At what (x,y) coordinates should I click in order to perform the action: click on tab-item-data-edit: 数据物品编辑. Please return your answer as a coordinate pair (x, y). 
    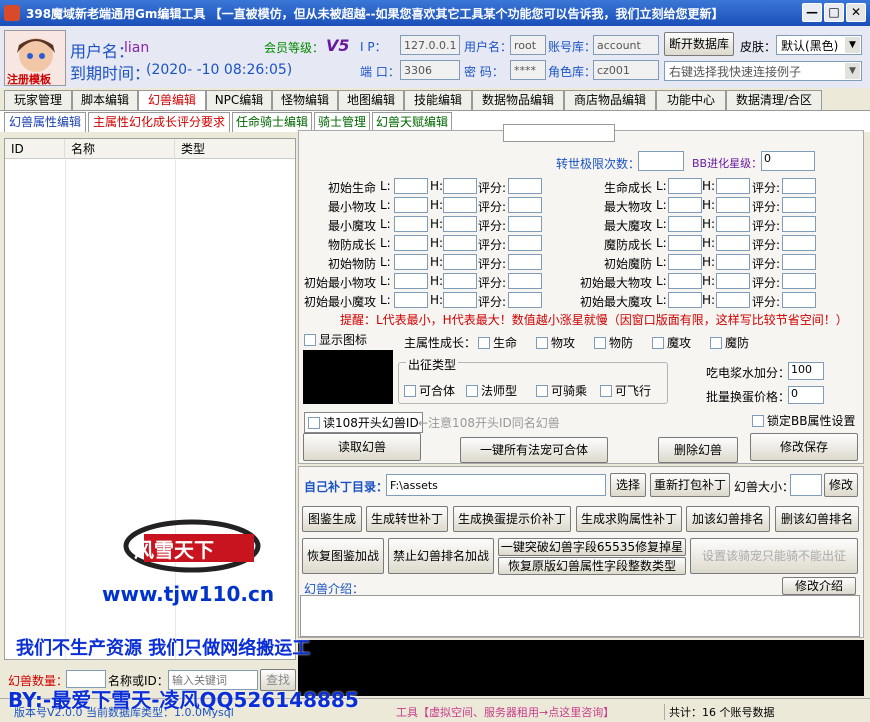
    Looking at the image, I should click on (518, 100).